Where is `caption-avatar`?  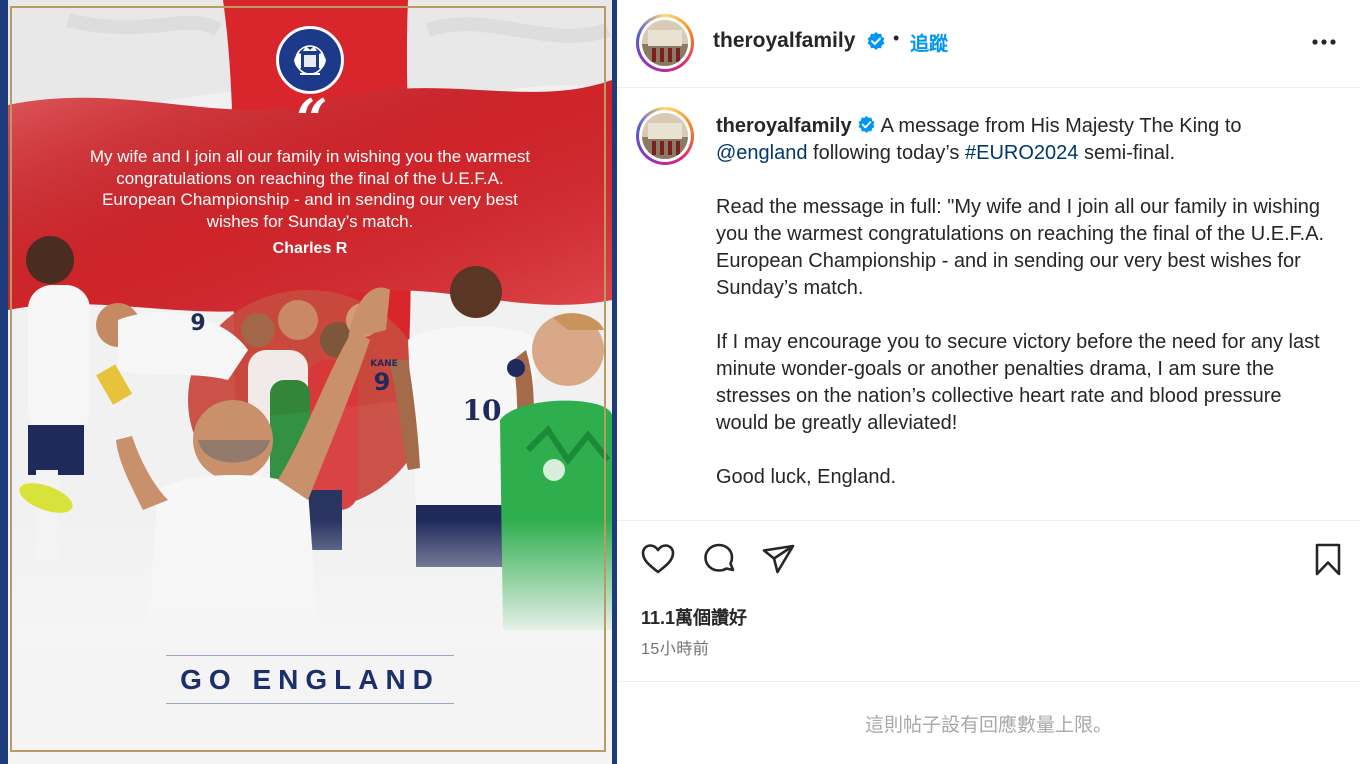 caption-avatar is located at coordinates (665, 136).